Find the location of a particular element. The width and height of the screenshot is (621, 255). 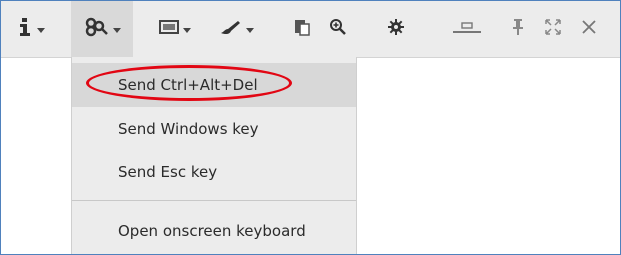

info-button is located at coordinates (32, 29).